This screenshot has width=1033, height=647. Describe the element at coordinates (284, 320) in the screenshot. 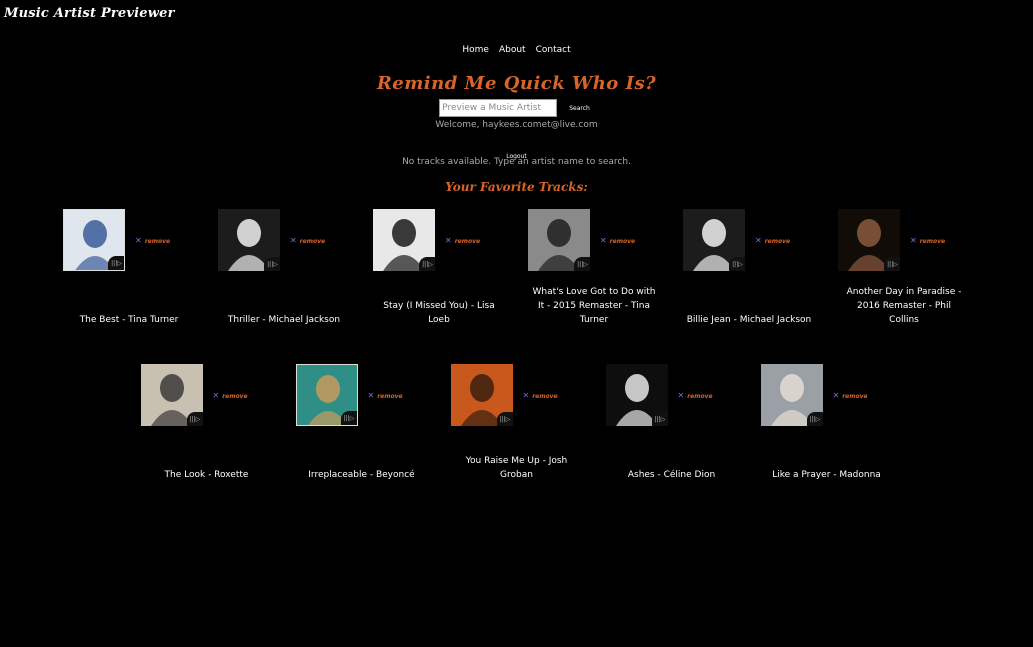

I see `track-title: Thriller - Michael Jackson` at that location.